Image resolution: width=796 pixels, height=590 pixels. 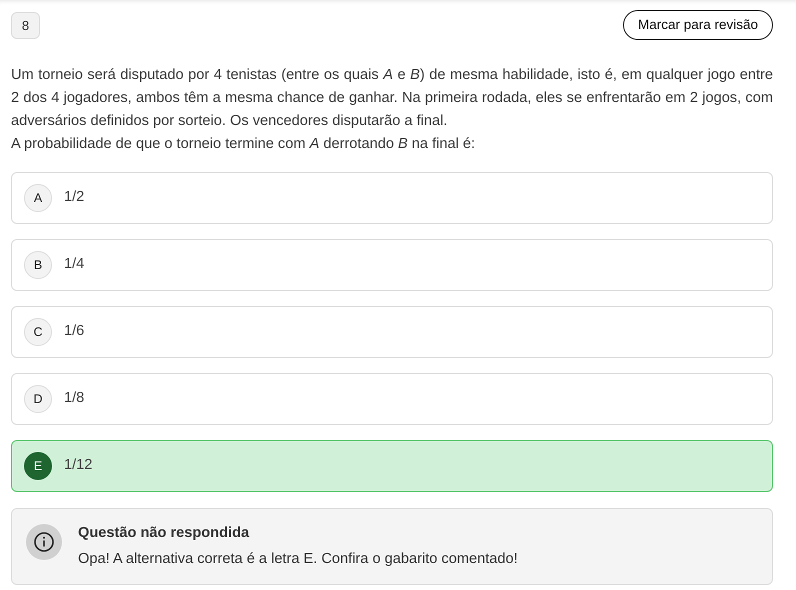 What do you see at coordinates (392, 265) in the screenshot?
I see `answer-option: B 1/4` at bounding box center [392, 265].